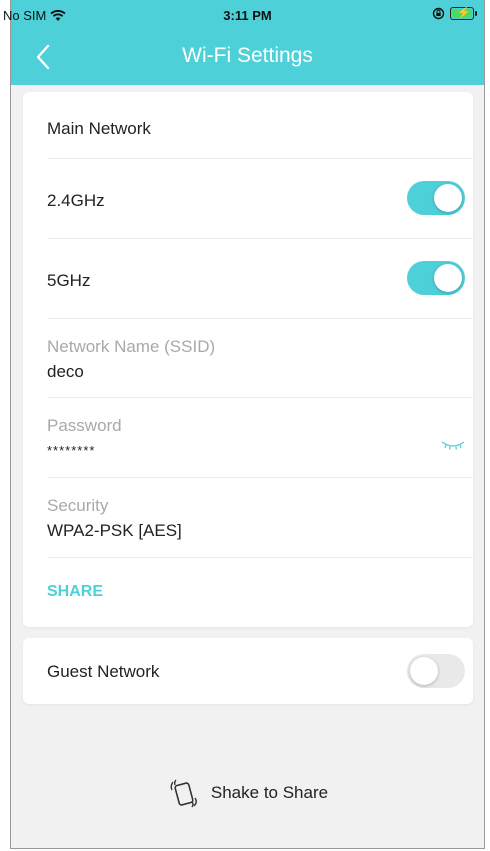  I want to click on security-label: Security, so click(78, 505).